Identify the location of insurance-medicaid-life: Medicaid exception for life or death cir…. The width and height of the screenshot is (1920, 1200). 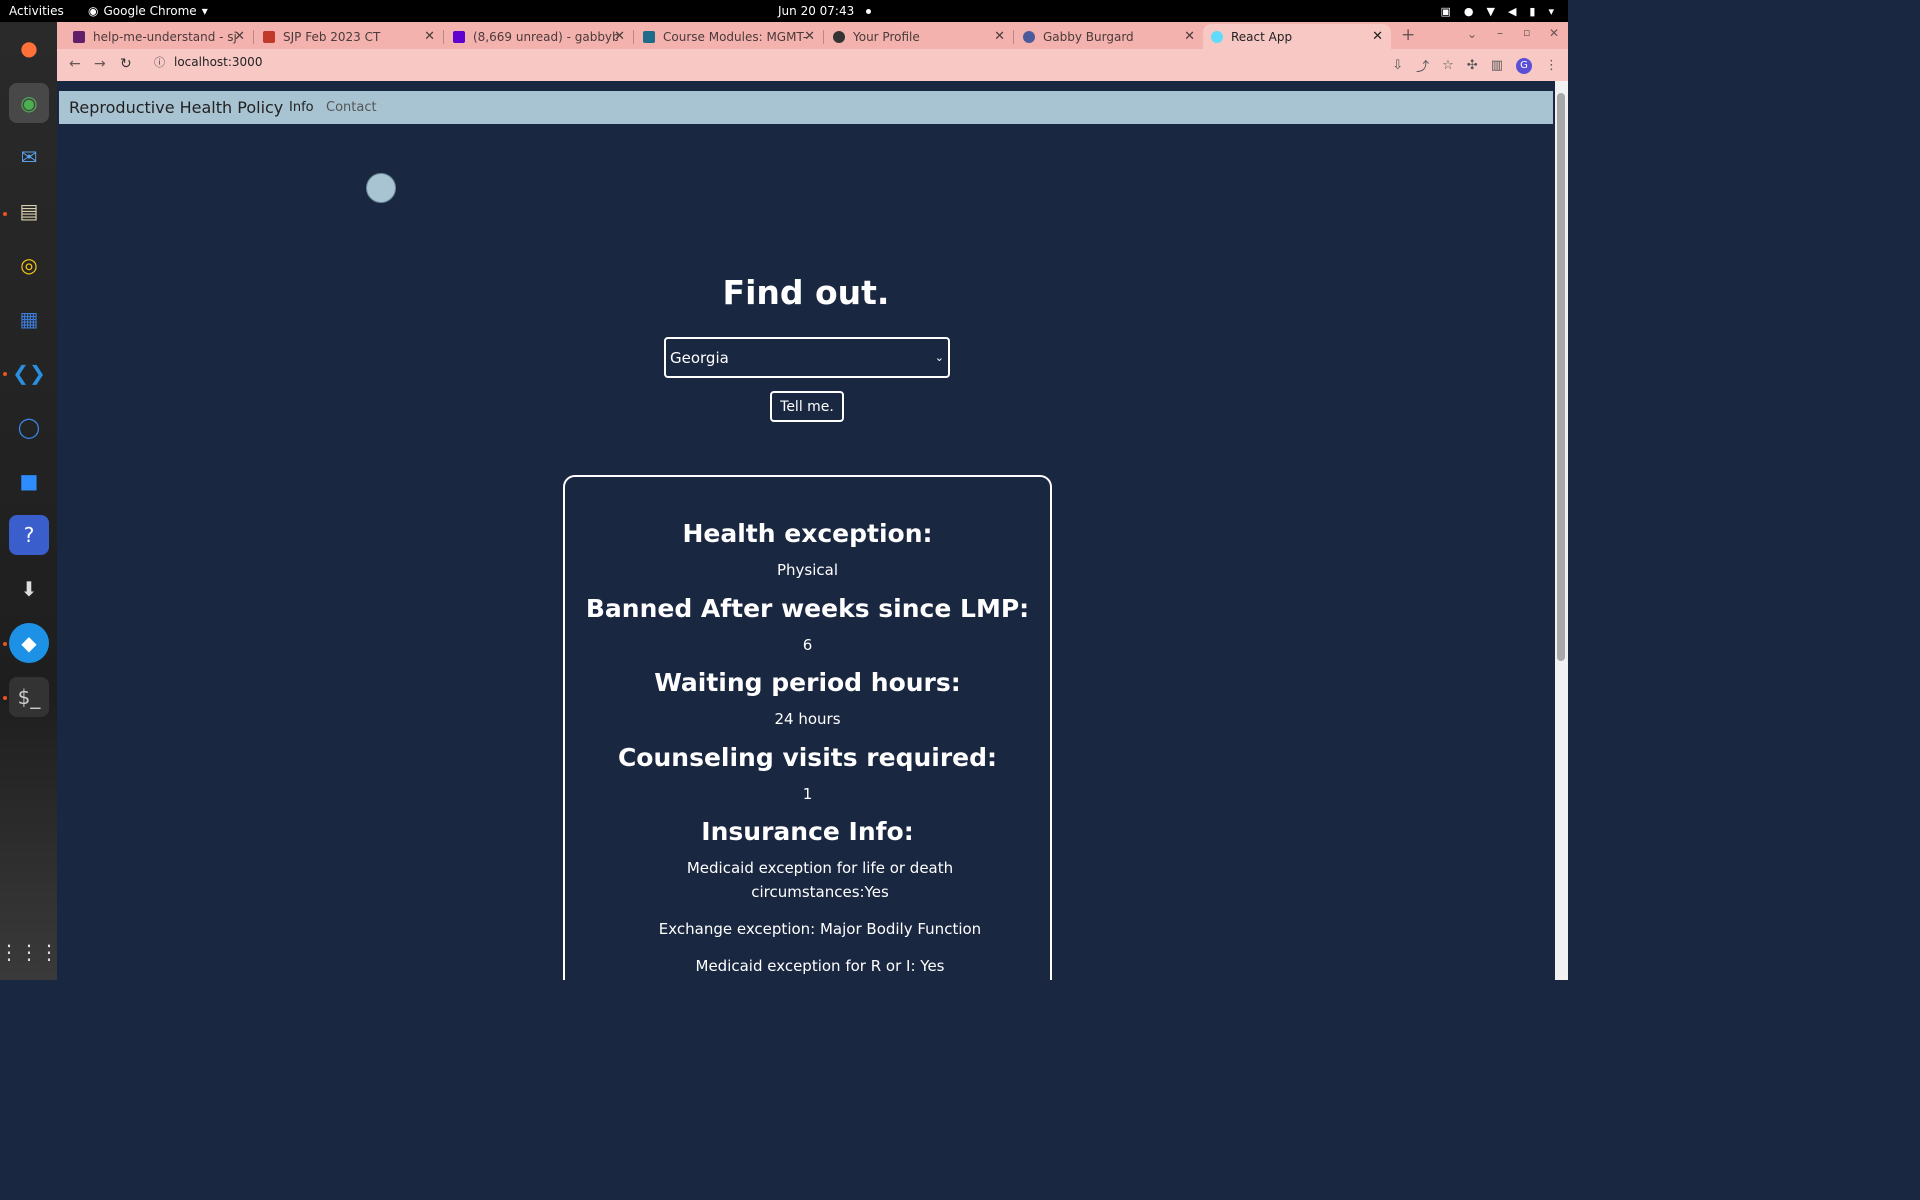
(820, 880).